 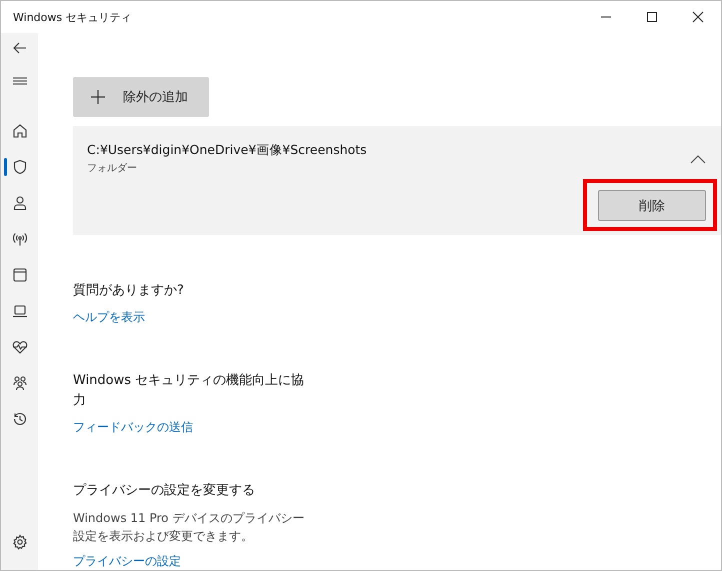 What do you see at coordinates (20, 311) in the screenshot?
I see `laptop-icon` at bounding box center [20, 311].